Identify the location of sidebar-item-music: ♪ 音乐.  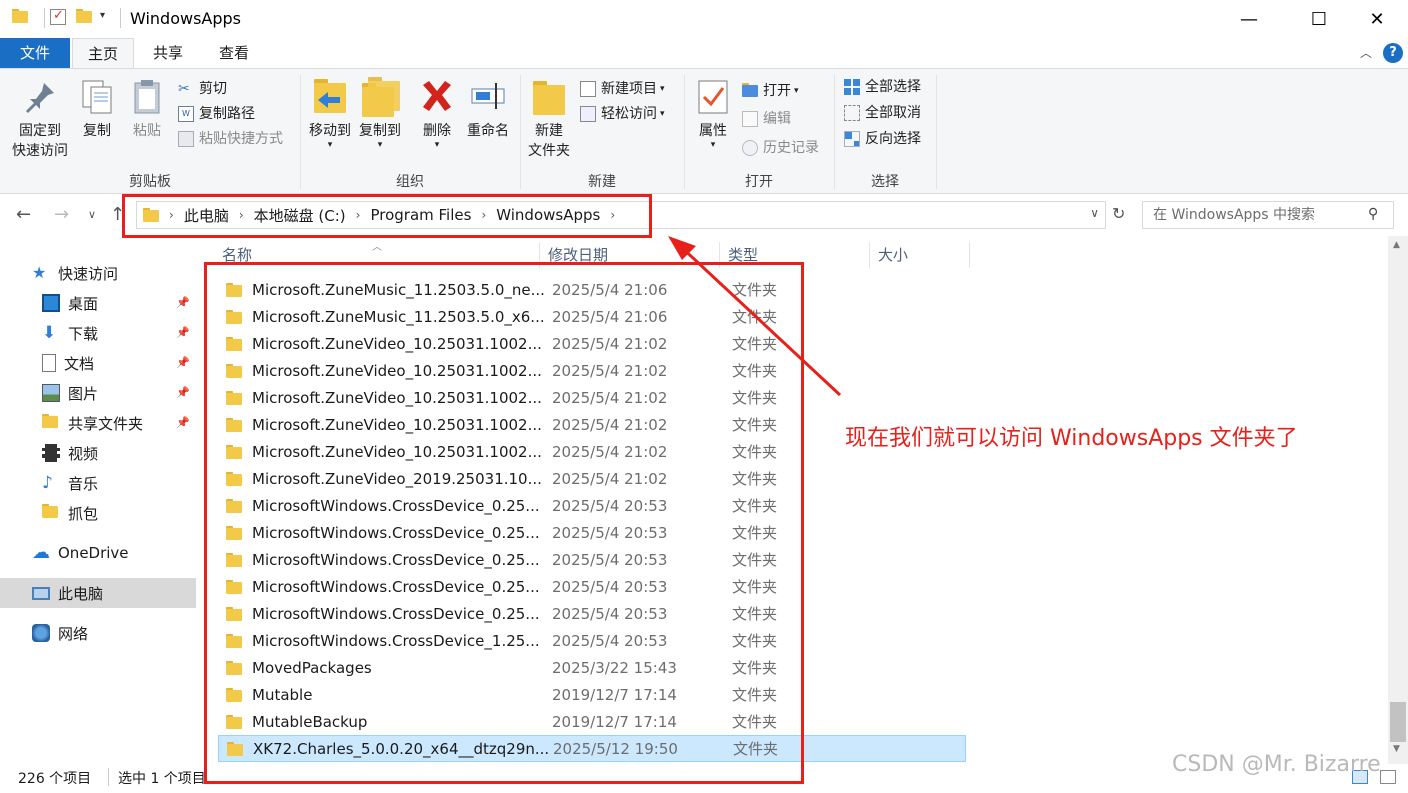
(98, 483).